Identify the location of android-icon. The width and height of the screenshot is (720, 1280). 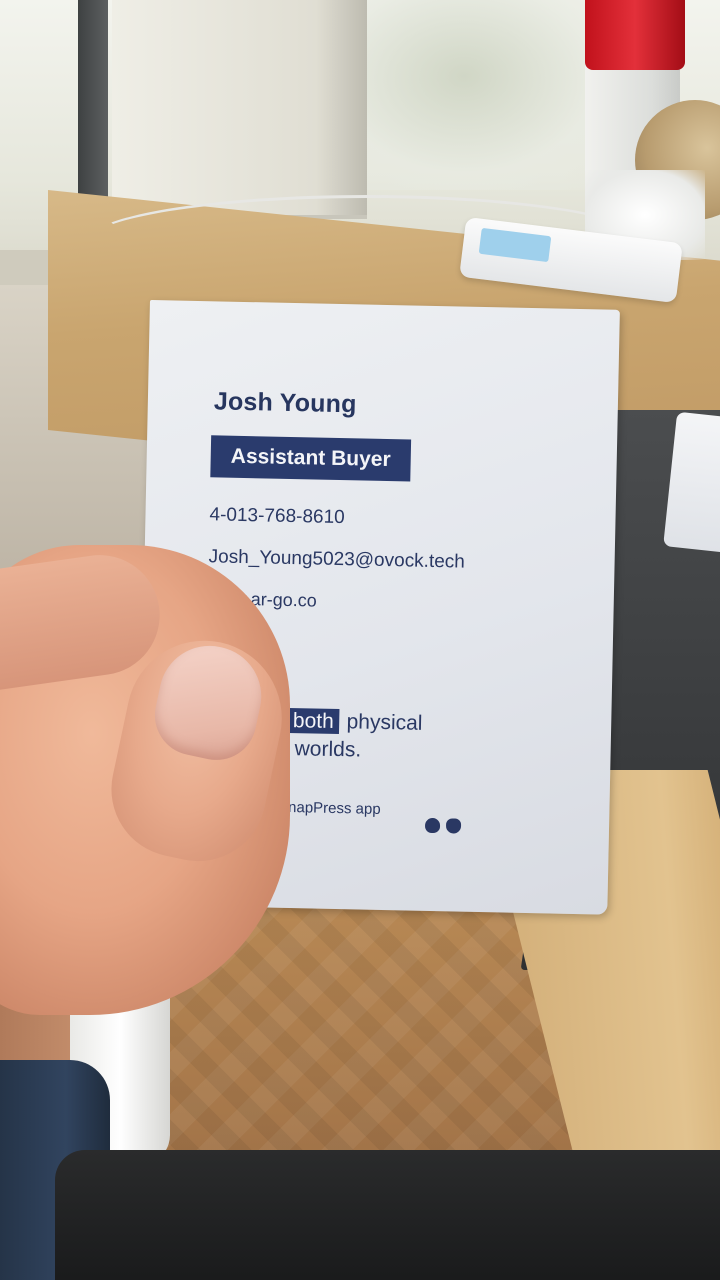
(432, 825).